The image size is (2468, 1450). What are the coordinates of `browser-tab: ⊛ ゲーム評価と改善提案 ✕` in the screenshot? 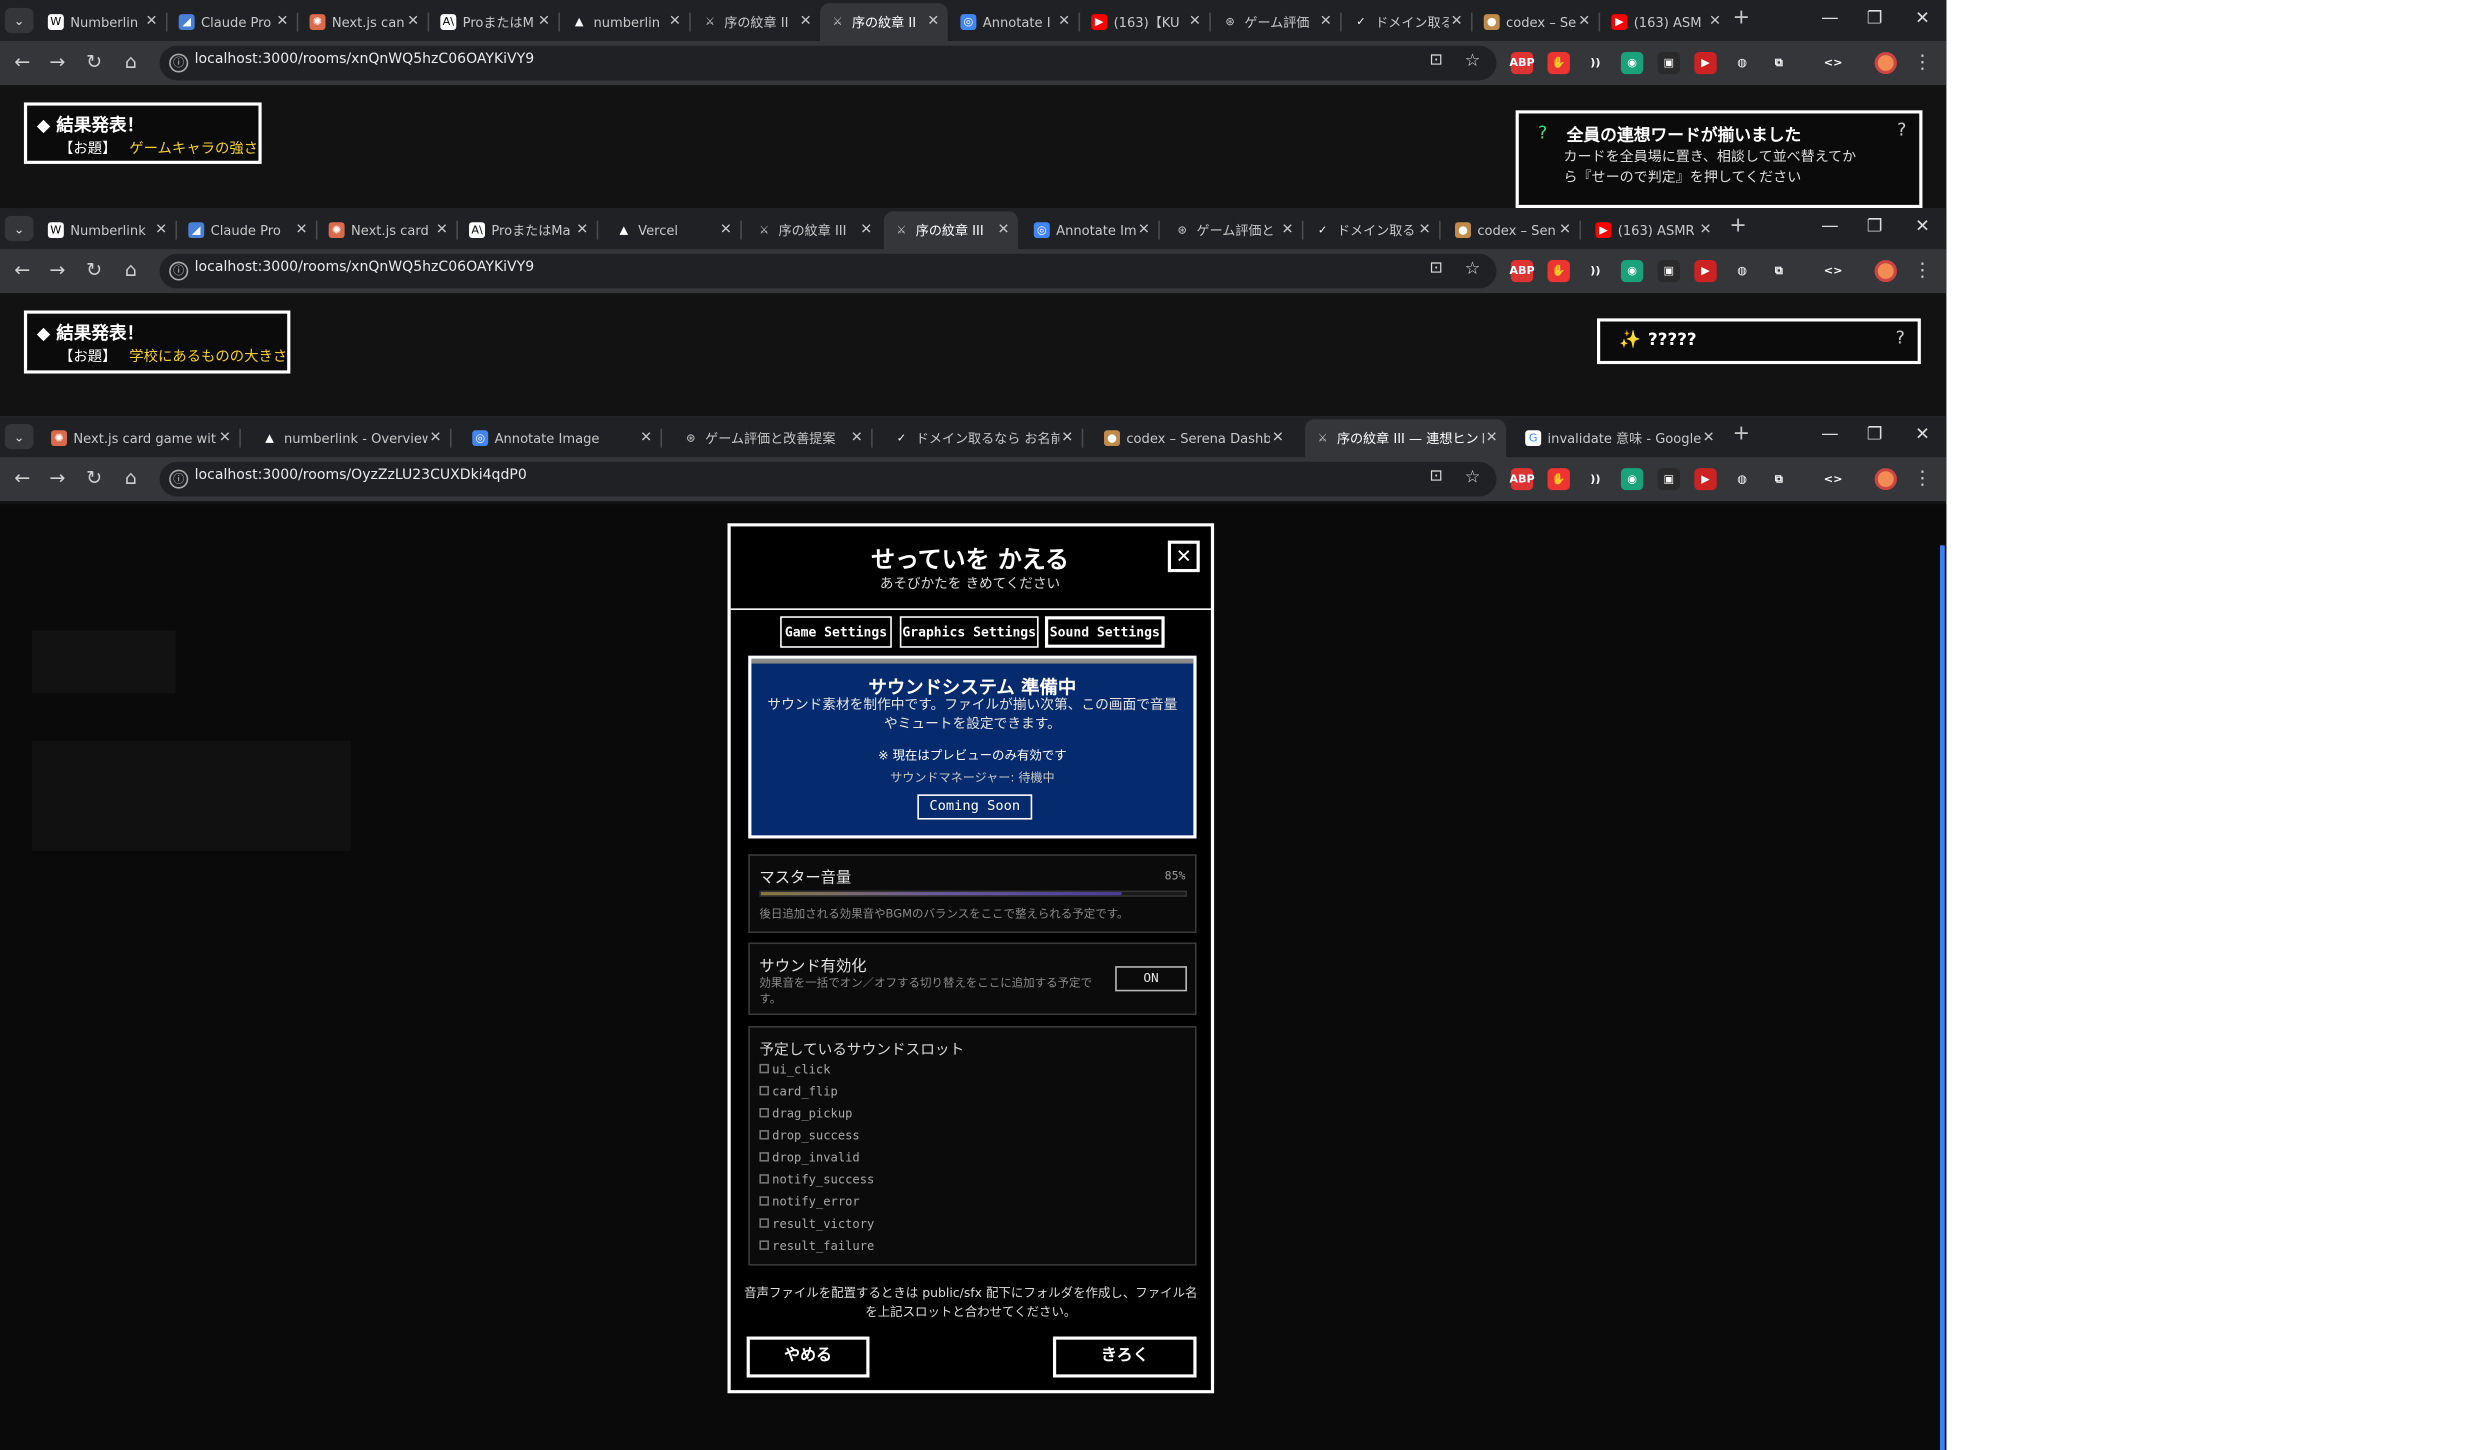 It's located at (772, 438).